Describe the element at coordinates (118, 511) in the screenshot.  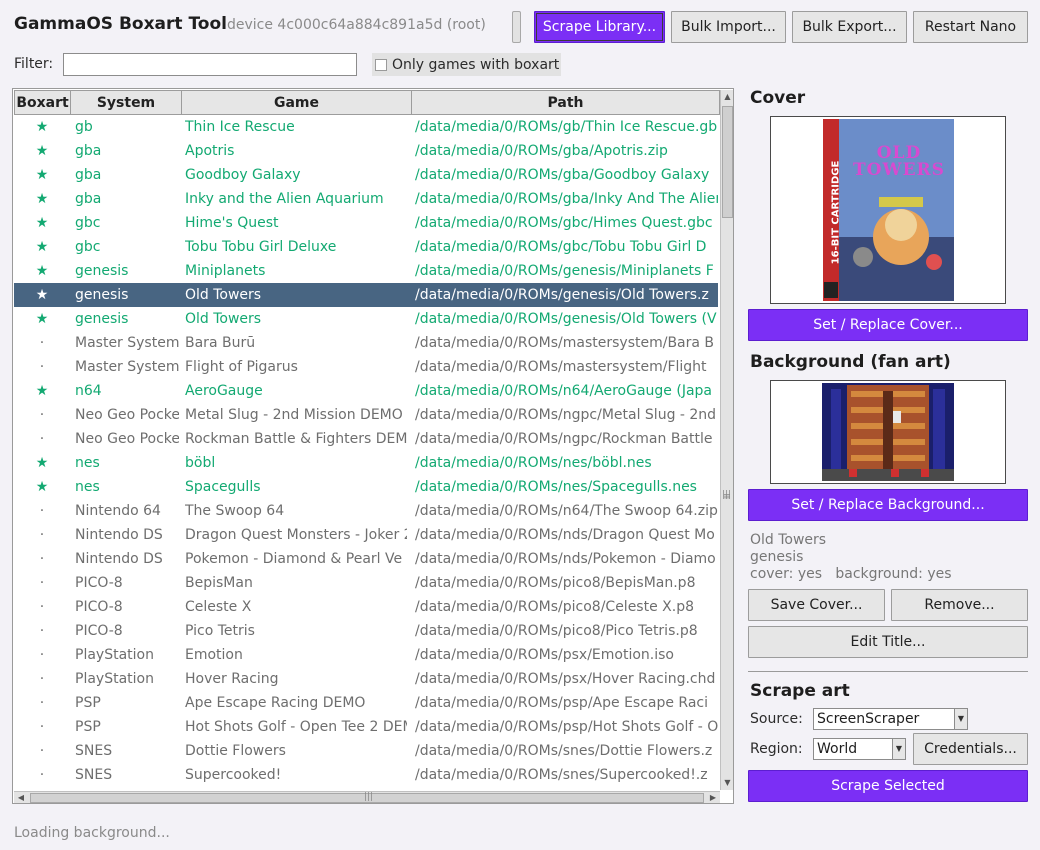
I see `cell-system: Nintendo 64` at that location.